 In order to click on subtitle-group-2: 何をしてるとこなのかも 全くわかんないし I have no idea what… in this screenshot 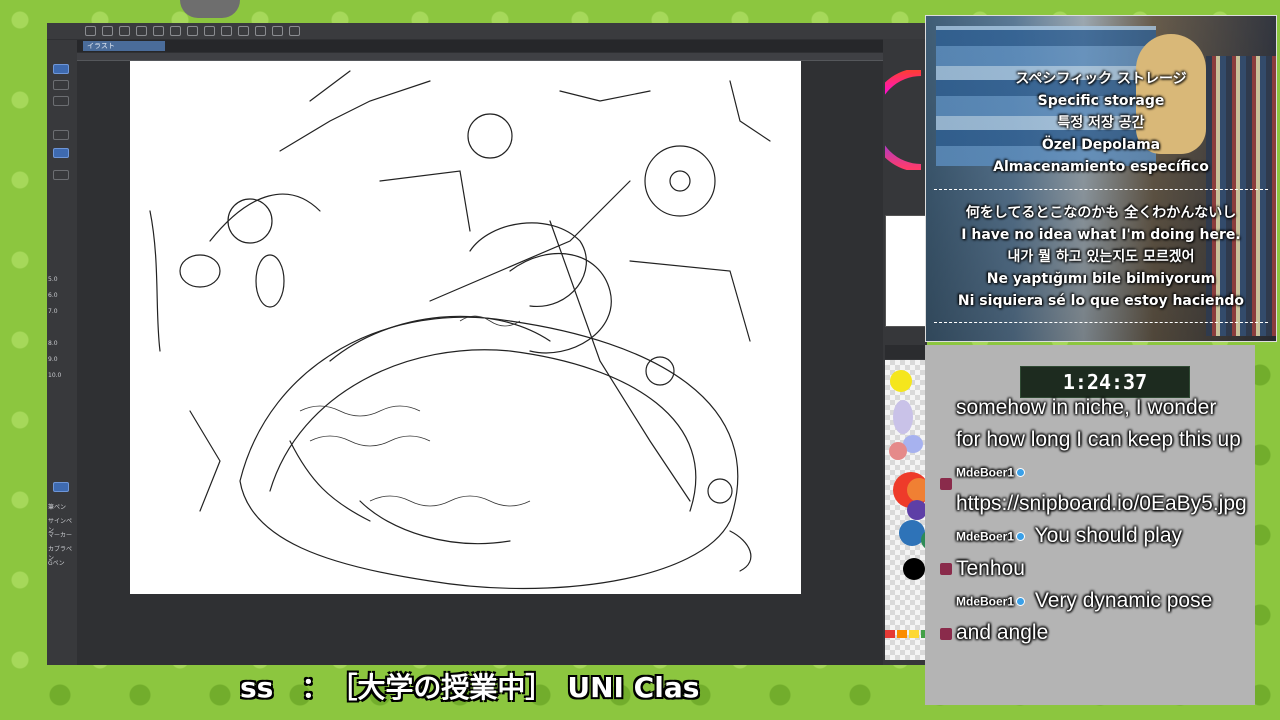, I will do `click(1101, 257)`.